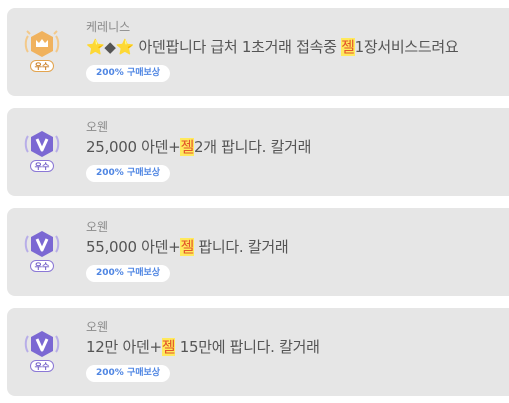 The image size is (509, 403). I want to click on listing-title: 55,000 아덴+젤 팝니다. 칼거래, so click(187, 247).